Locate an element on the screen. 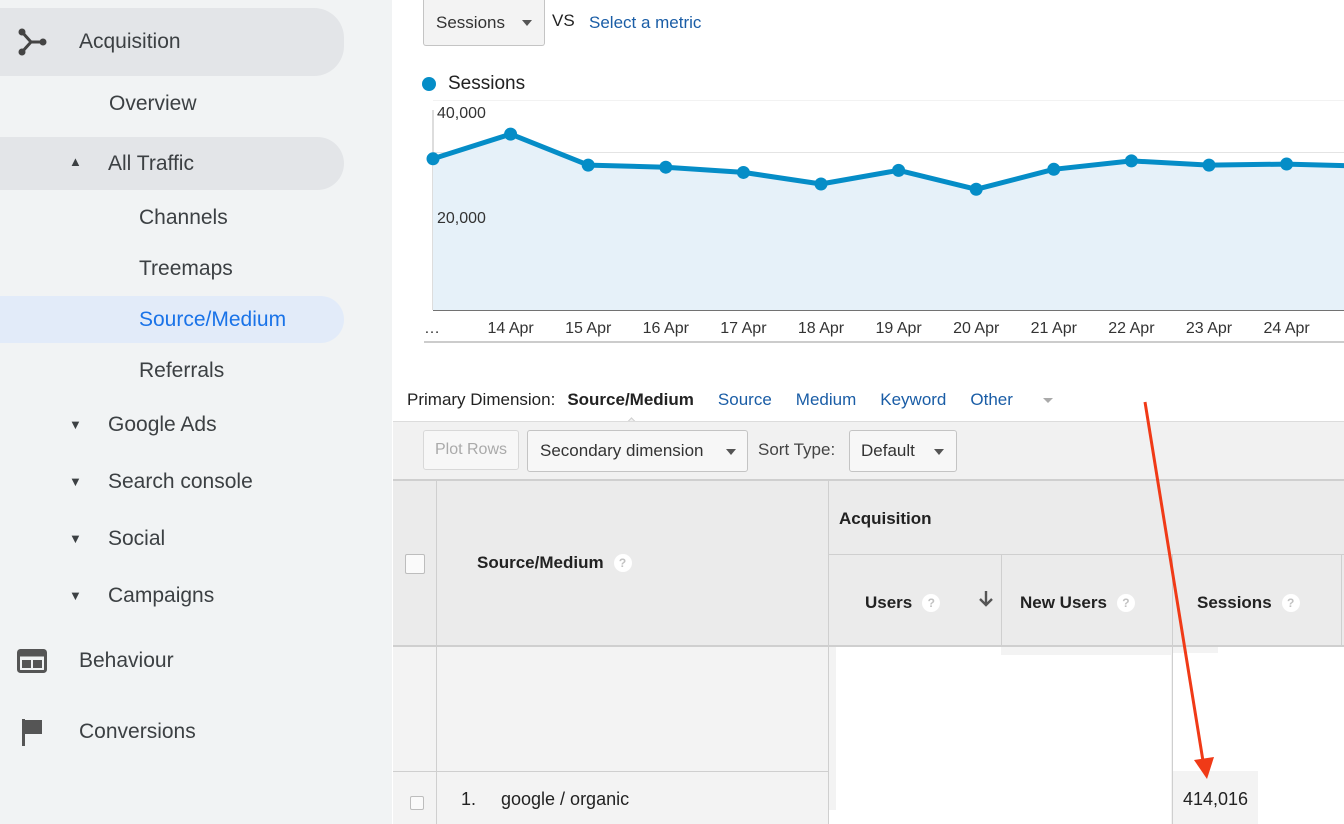  chevron-down-icon is located at coordinates (527, 23).